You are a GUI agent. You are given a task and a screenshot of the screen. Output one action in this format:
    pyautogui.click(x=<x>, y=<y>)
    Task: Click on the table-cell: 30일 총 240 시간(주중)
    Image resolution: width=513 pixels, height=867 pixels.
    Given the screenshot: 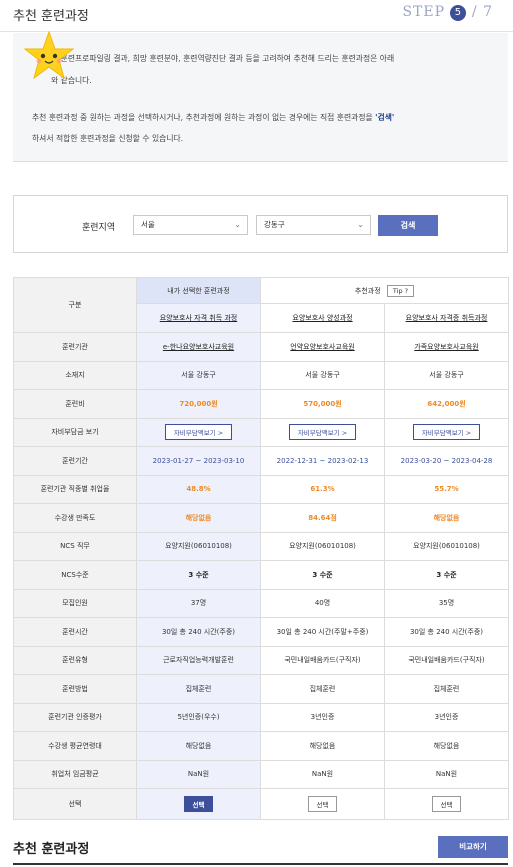 What is the action you would take?
    pyautogui.click(x=446, y=632)
    